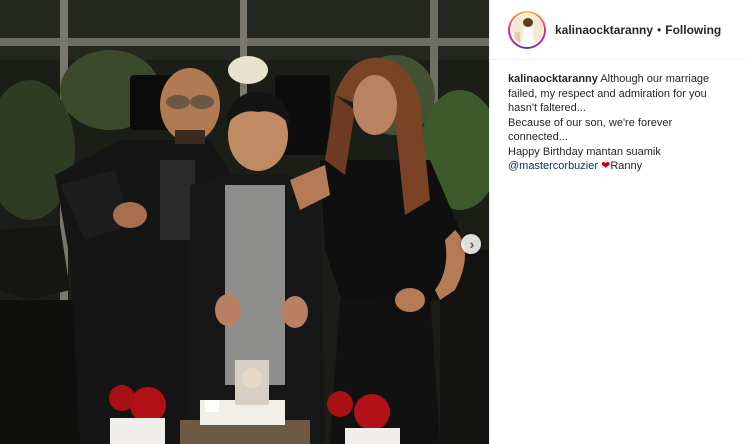  What do you see at coordinates (604, 30) in the screenshot?
I see `header-username: kalinaocktaranny` at bounding box center [604, 30].